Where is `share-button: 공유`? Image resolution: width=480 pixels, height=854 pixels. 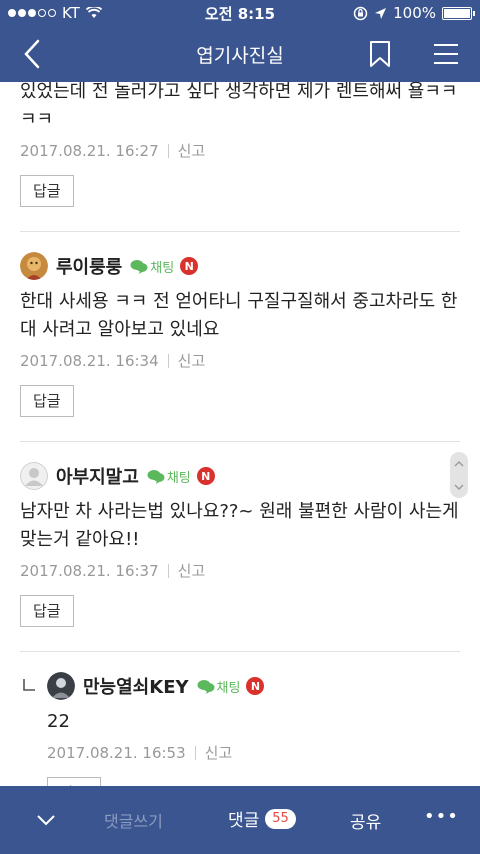 share-button: 공유 is located at coordinates (365, 820).